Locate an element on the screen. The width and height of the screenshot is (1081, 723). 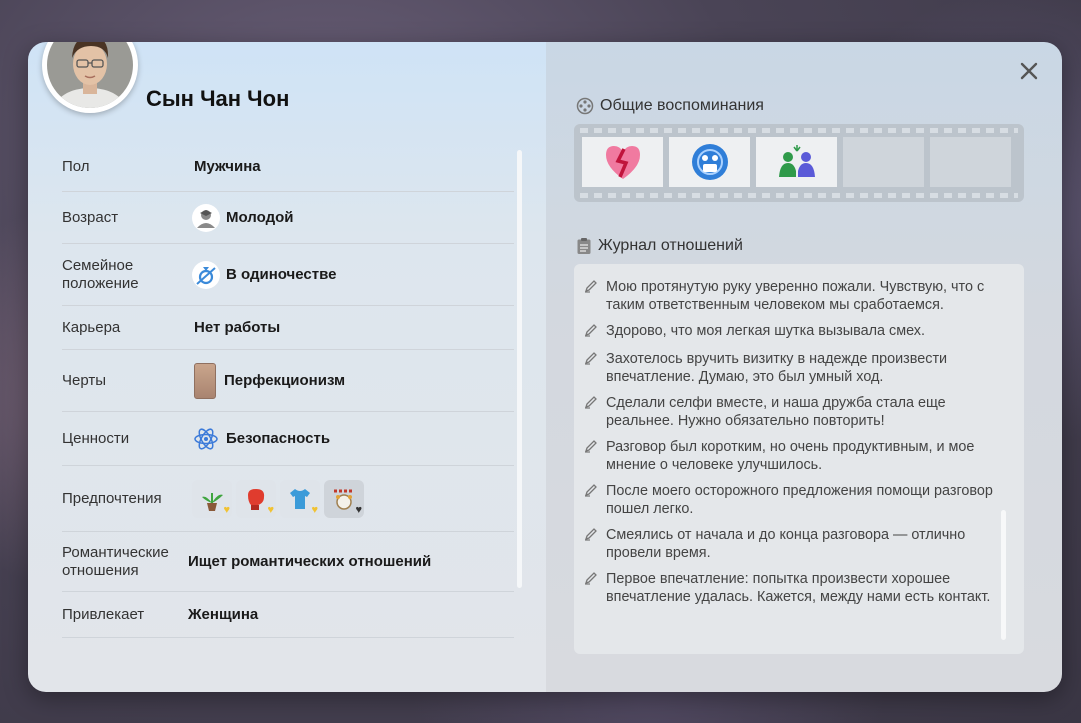
high-five-icon is located at coordinates (796, 161).